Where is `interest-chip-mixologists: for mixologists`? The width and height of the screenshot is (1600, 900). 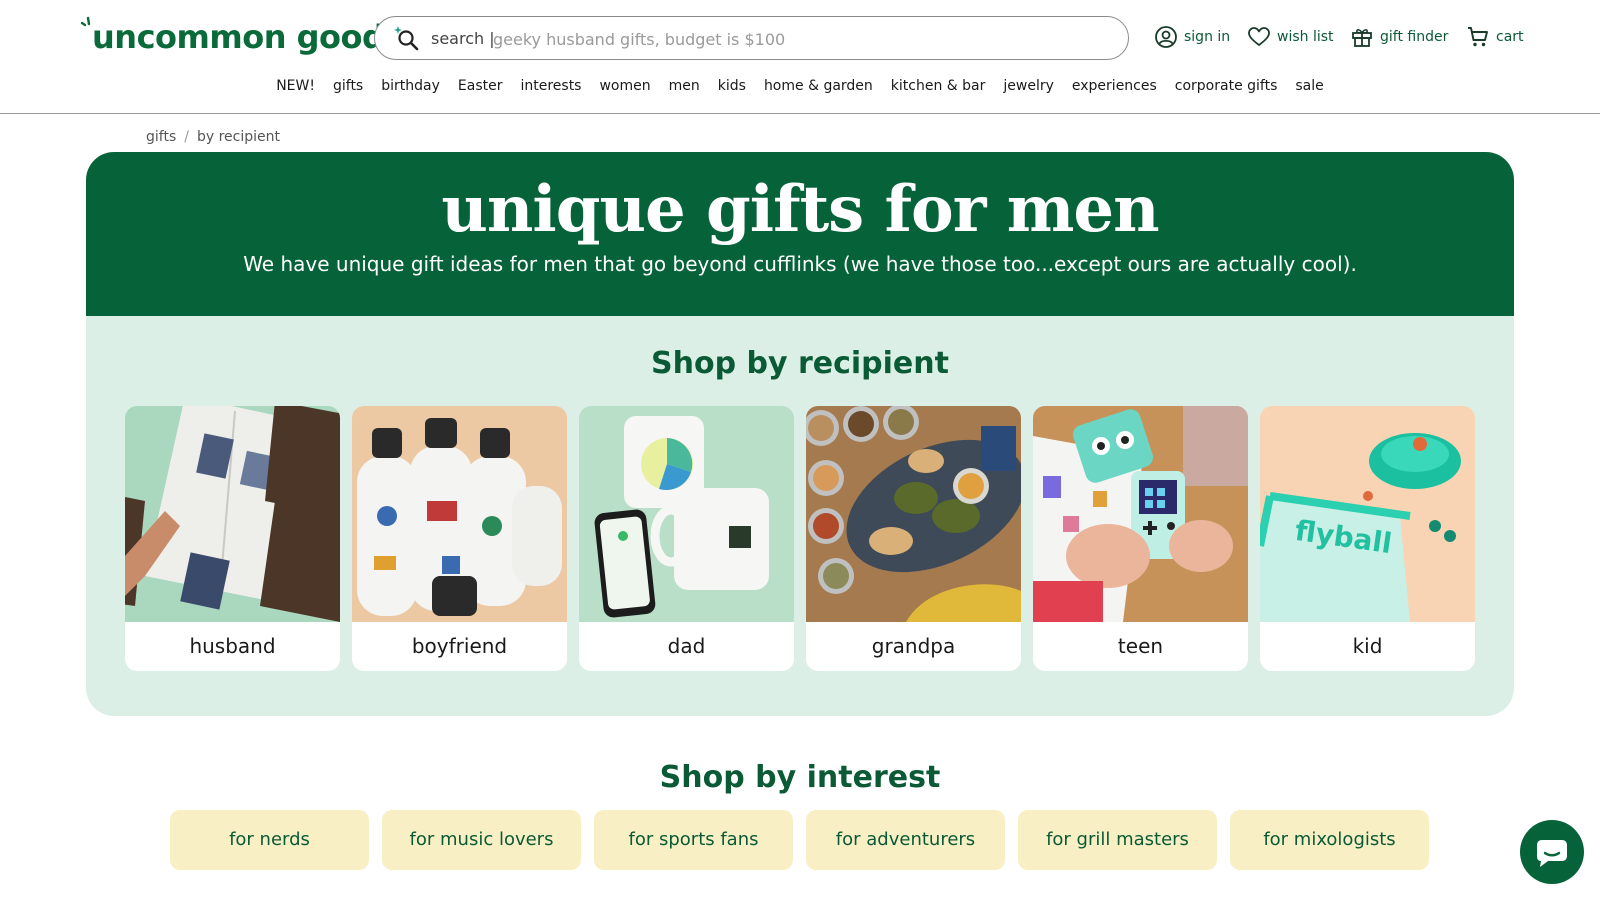 interest-chip-mixologists: for mixologists is located at coordinates (1329, 840).